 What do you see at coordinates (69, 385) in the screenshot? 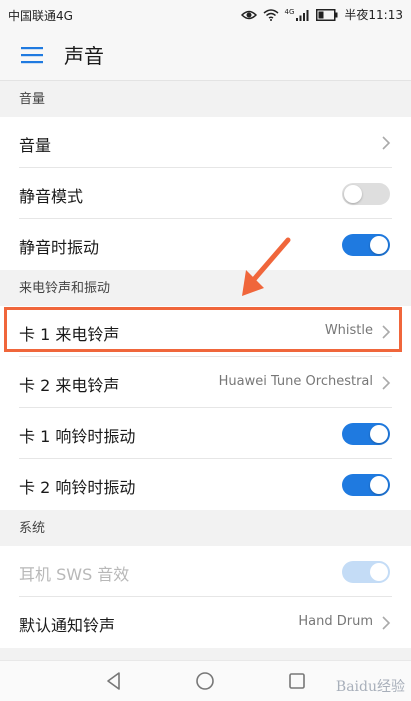
I see `sim2-ringtone-label: 卡 2 来电铃声` at bounding box center [69, 385].